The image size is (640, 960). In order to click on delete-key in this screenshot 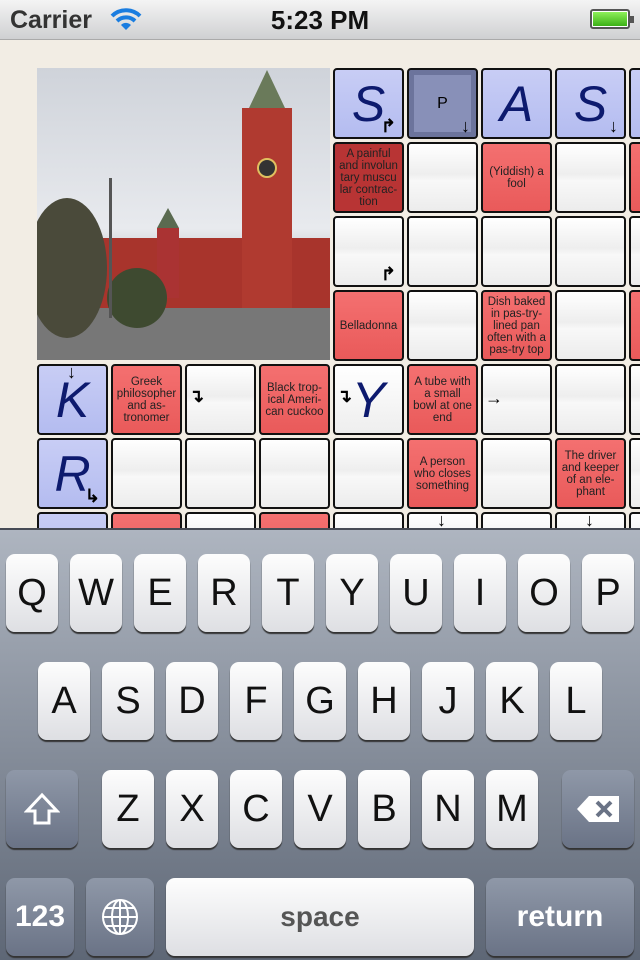, I will do `click(598, 809)`.